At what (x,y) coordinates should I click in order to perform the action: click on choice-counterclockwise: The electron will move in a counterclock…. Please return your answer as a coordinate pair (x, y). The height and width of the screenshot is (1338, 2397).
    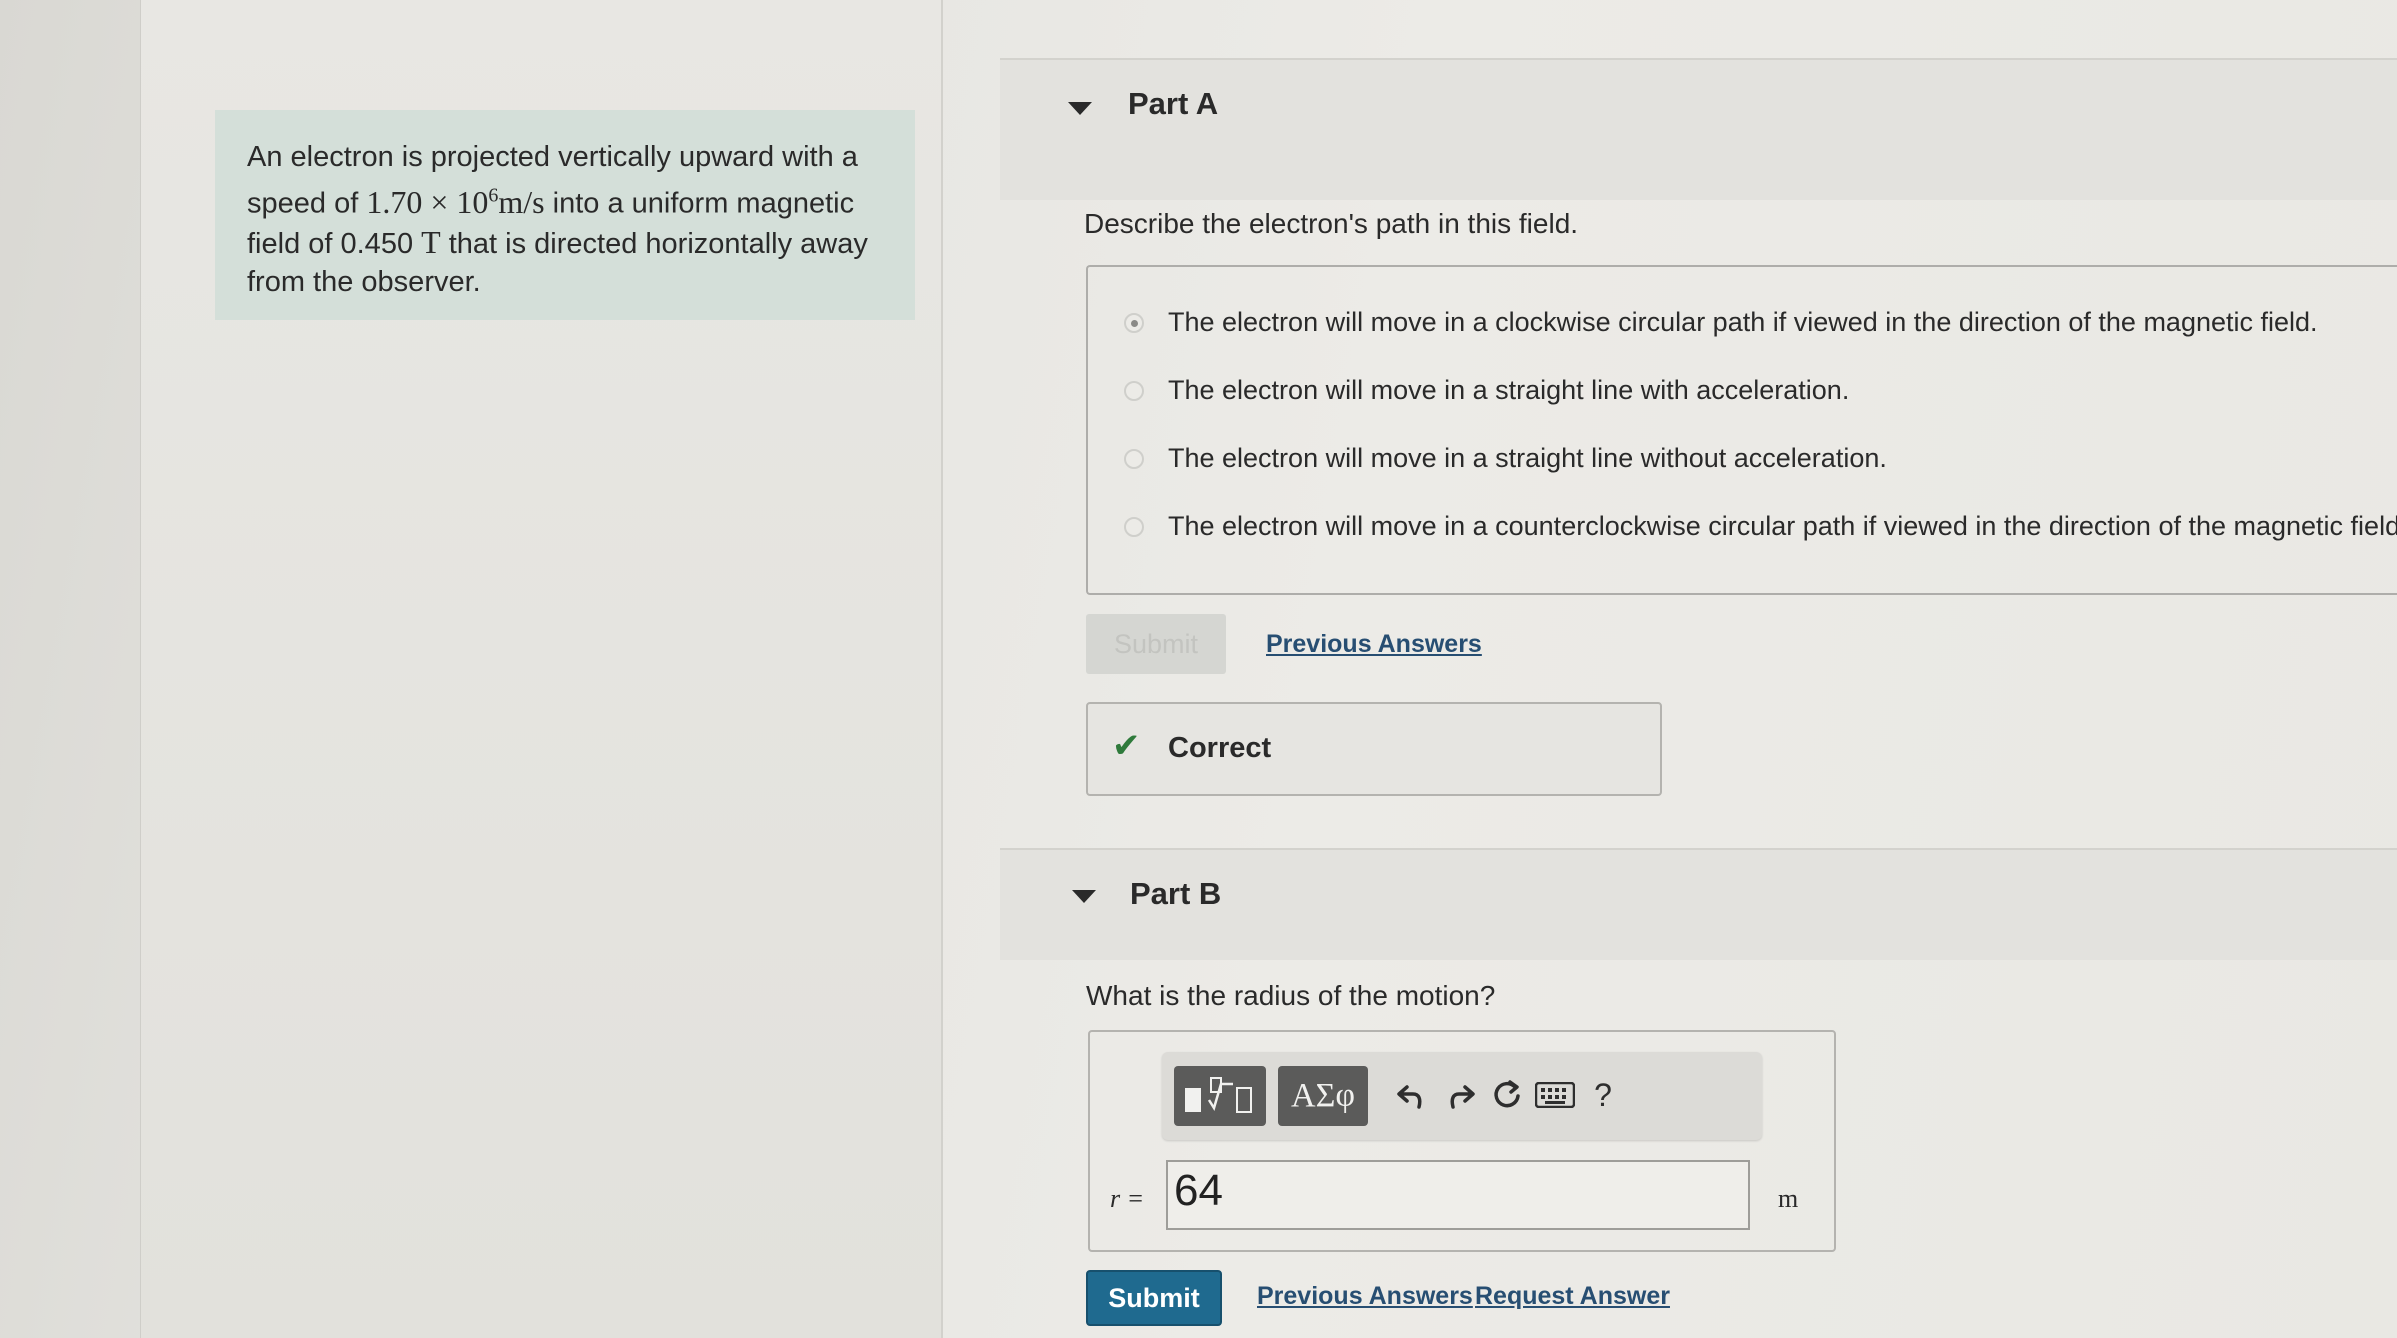
    Looking at the image, I should click on (1760, 526).